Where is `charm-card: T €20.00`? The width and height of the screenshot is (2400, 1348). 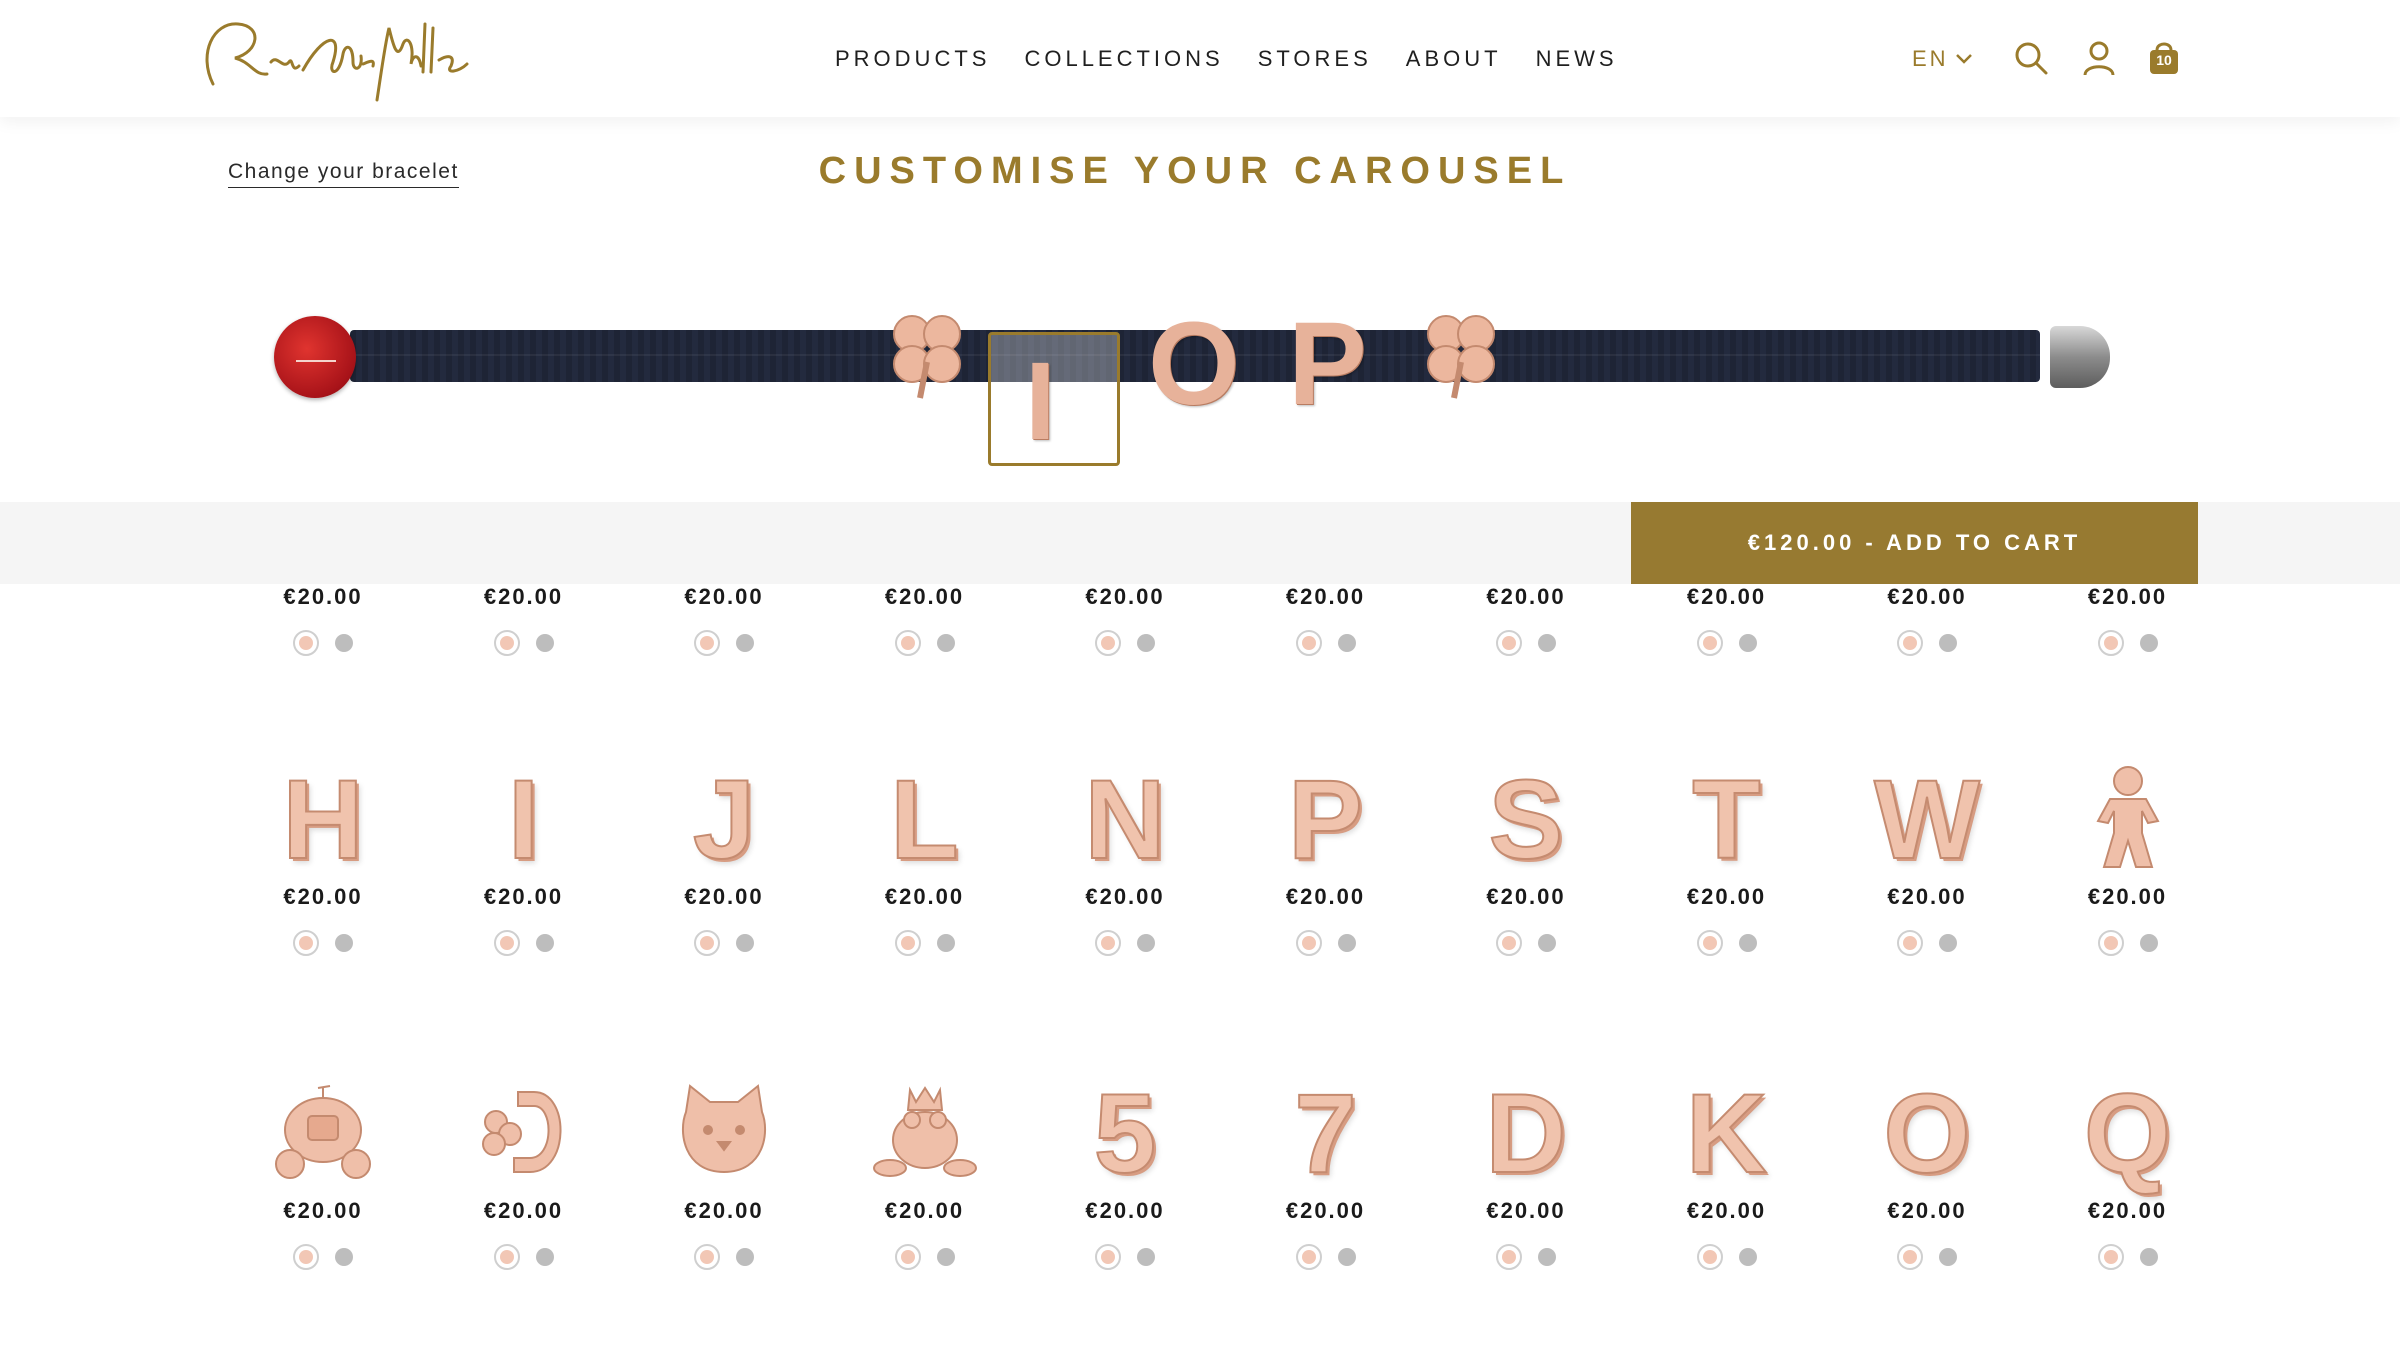
charm-card: T €20.00 is located at coordinates (1727, 858).